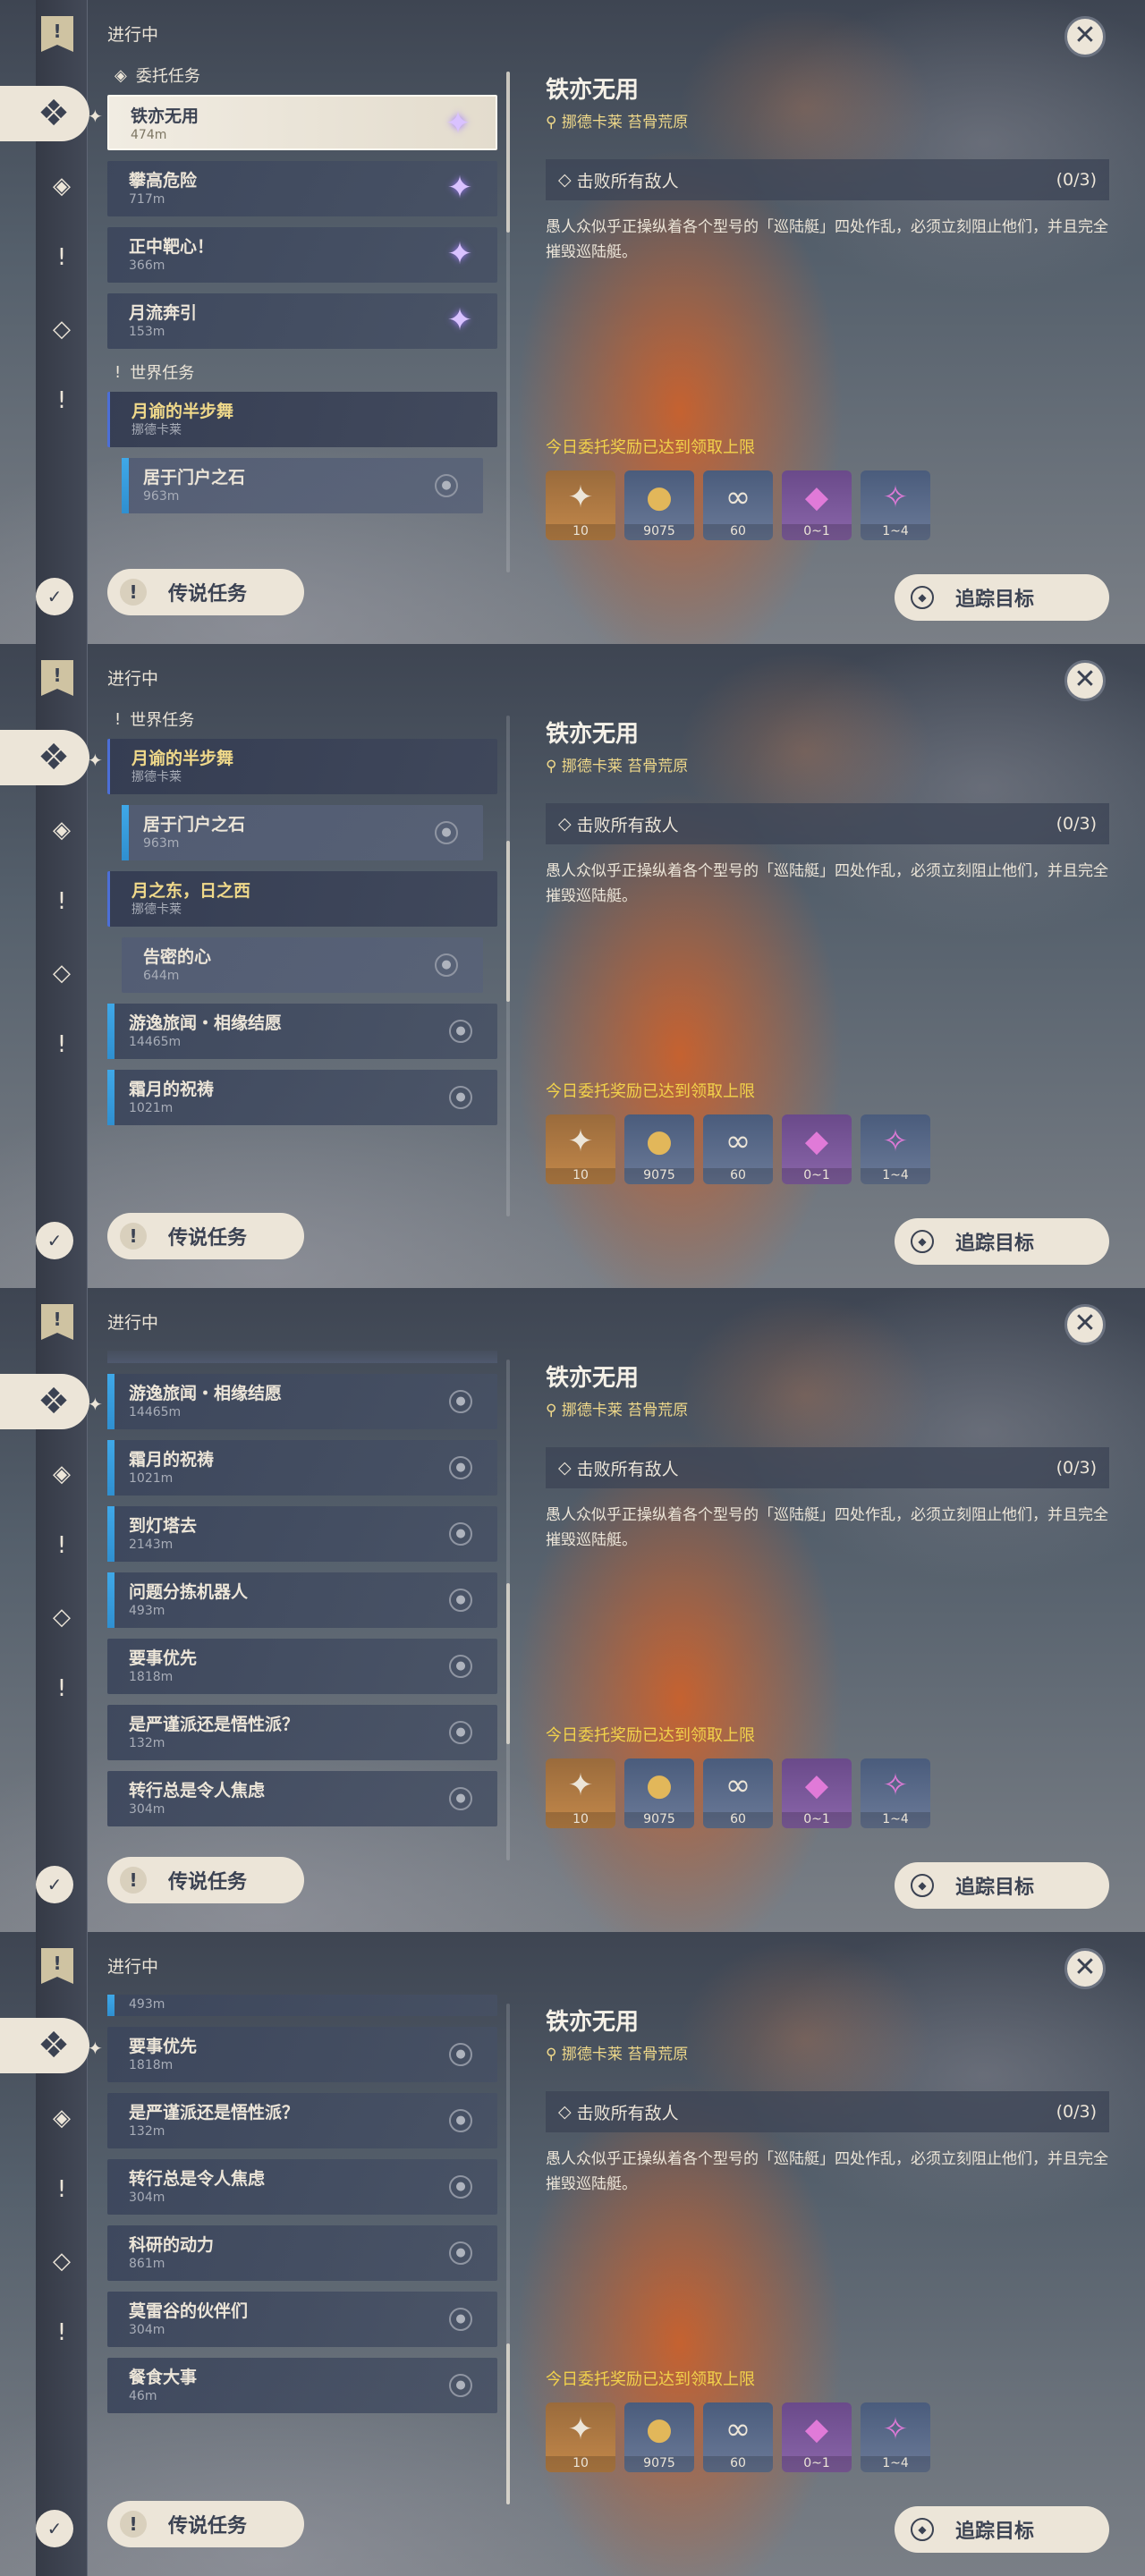 Image resolution: width=1145 pixels, height=2576 pixels. I want to click on list-item: 餐食大事 46m ●, so click(302, 2385).